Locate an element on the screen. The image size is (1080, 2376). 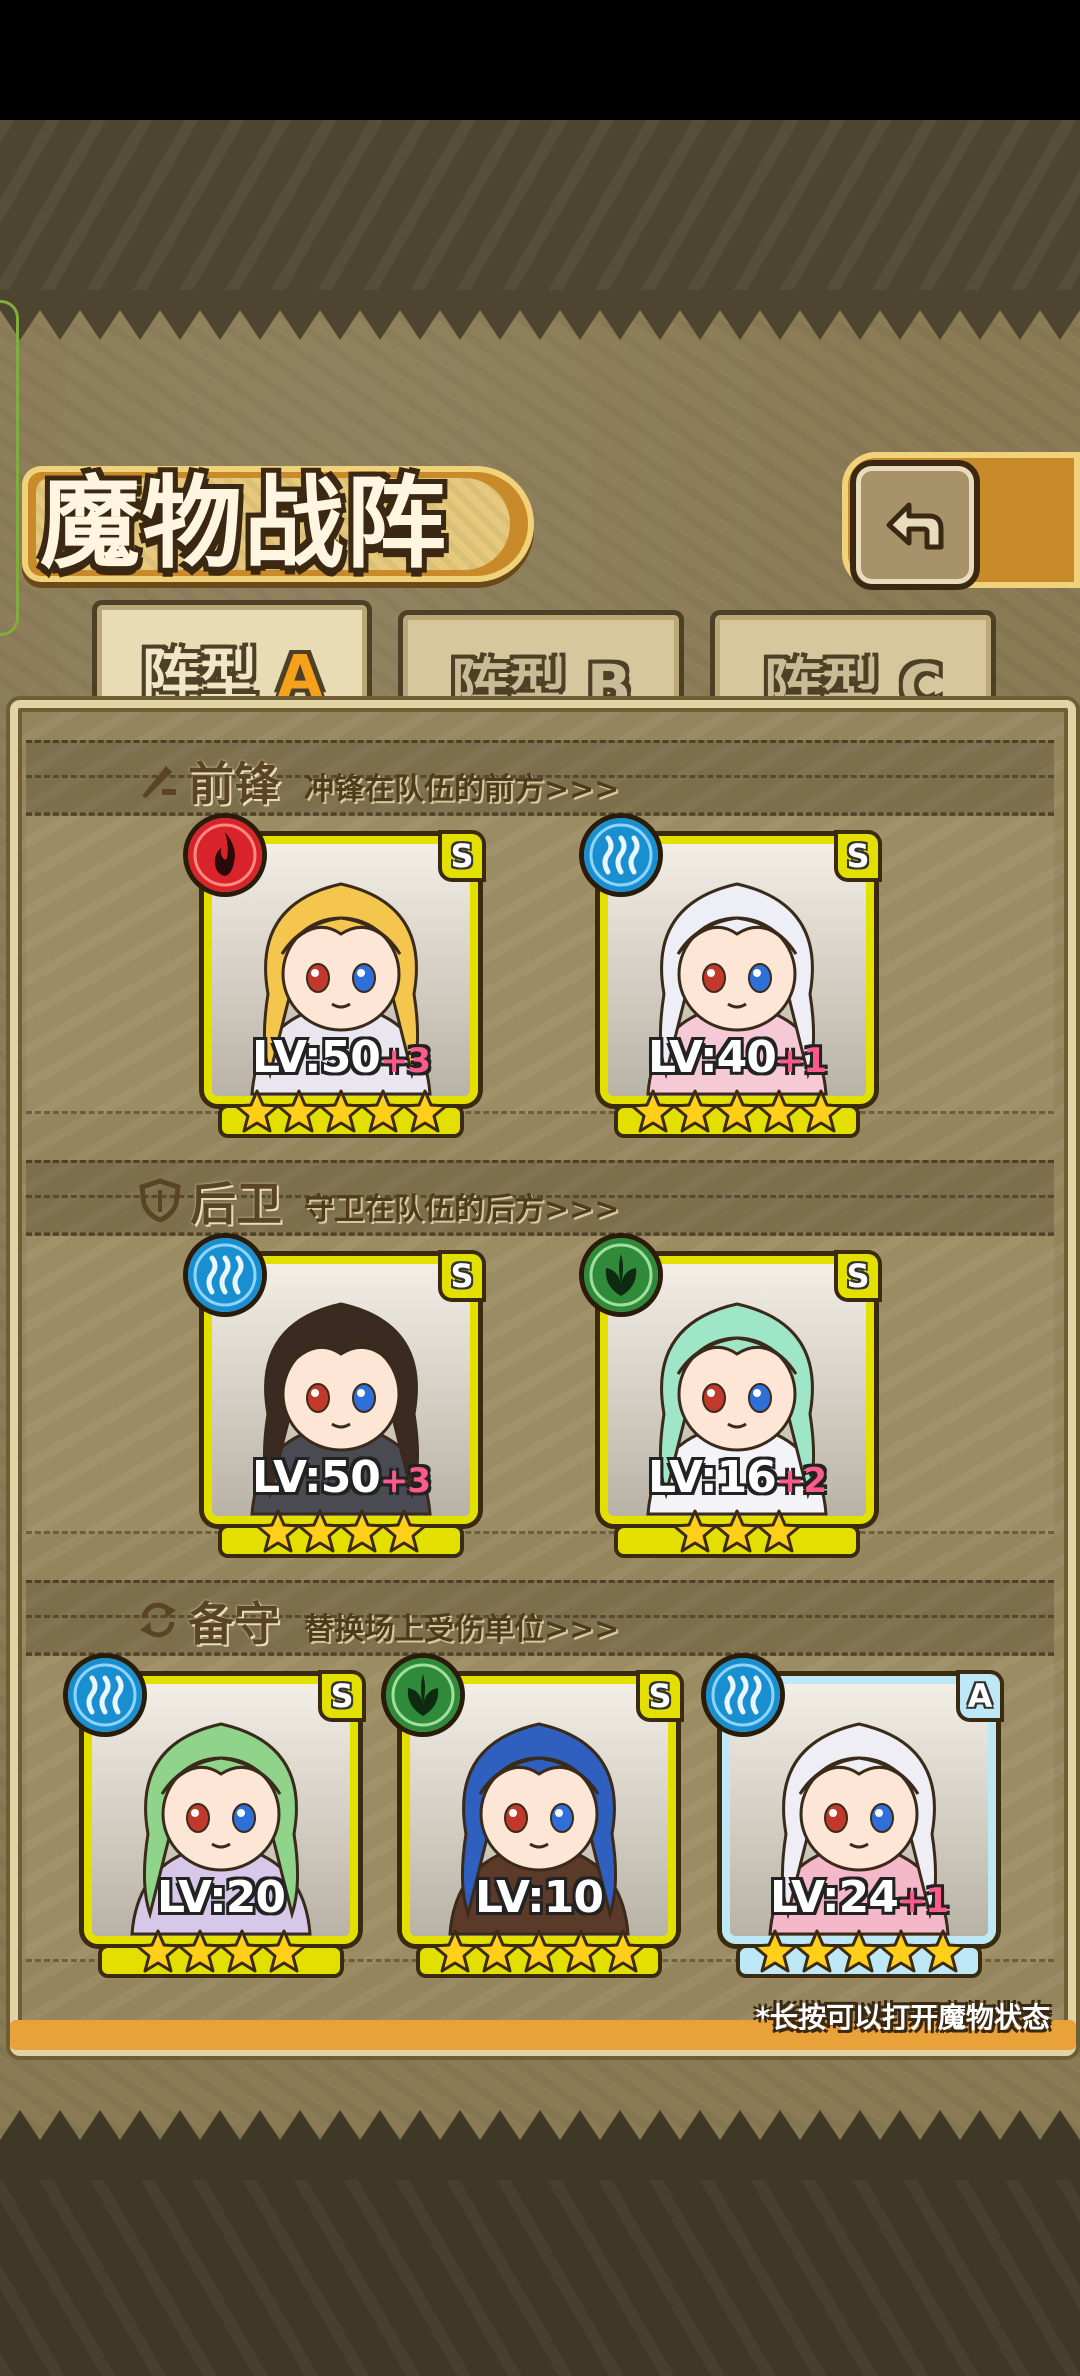
fire-element-icon is located at coordinates (225, 855).